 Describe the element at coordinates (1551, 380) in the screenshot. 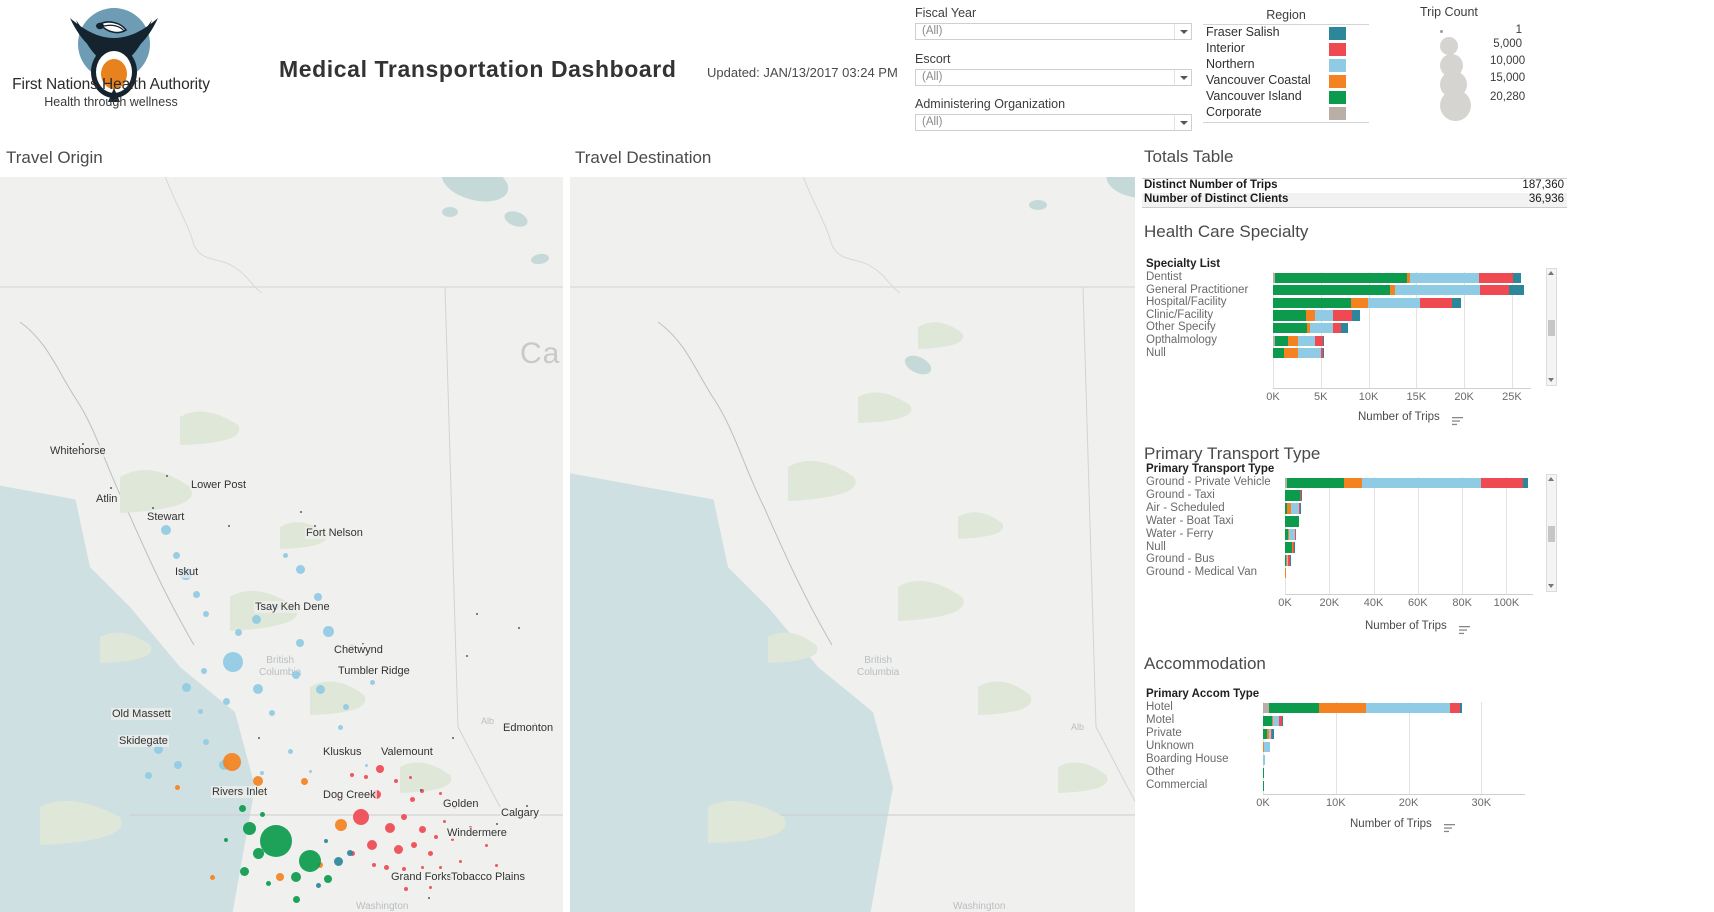

I see `scroll-down-button` at that location.